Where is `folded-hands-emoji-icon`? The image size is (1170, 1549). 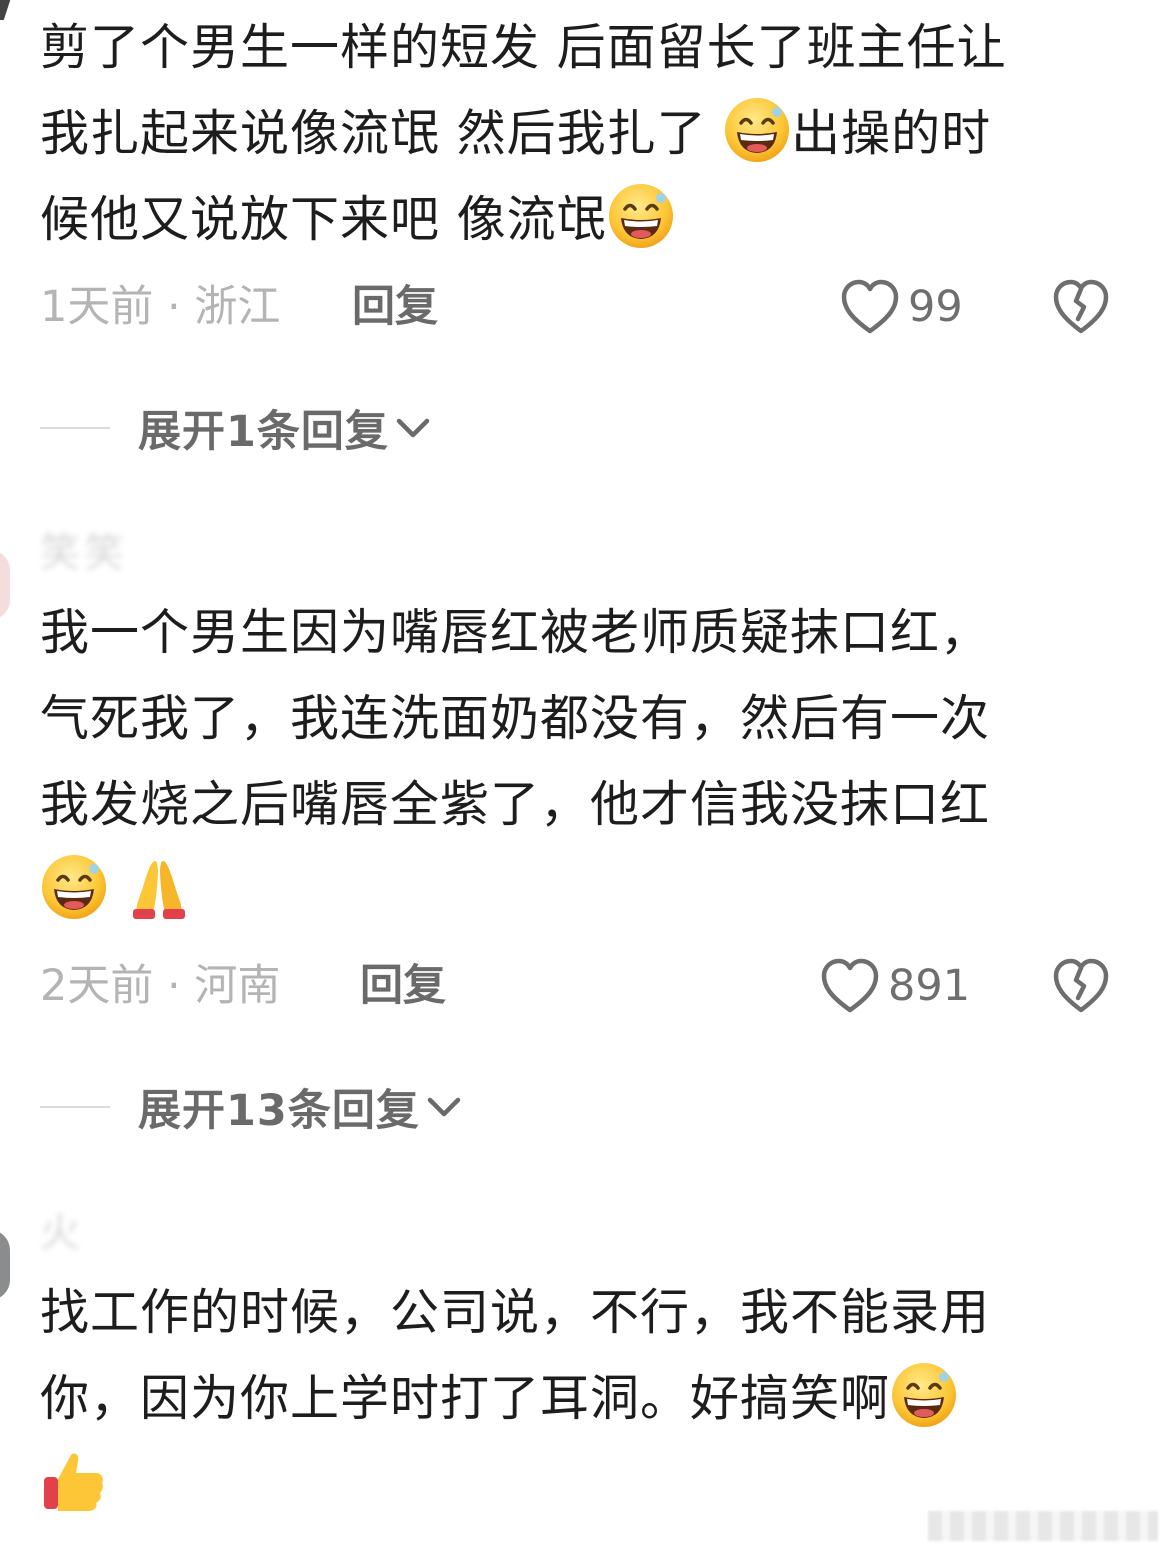
folded-hands-emoji-icon is located at coordinates (158, 890).